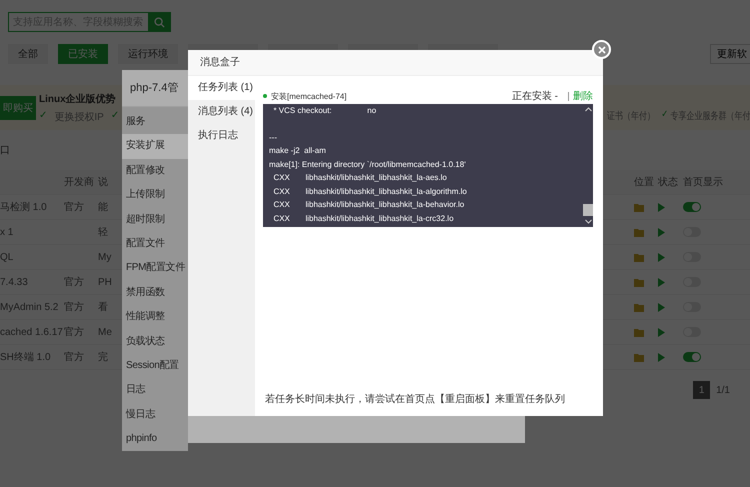  Describe the element at coordinates (325, 111) in the screenshot. I see `log-line: * VCS checkout: no` at that location.